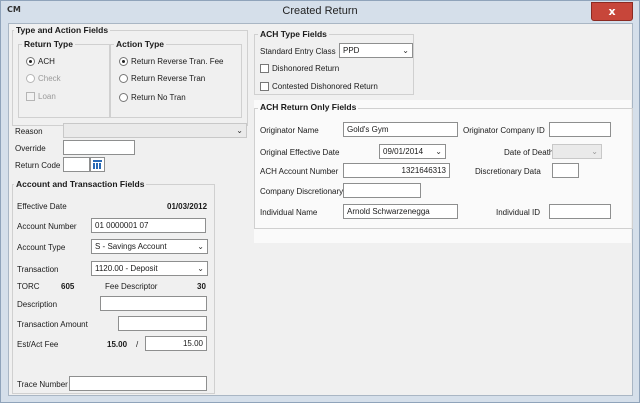 The image size is (640, 403). Describe the element at coordinates (42, 384) in the screenshot. I see `trace-number-label: Trace Number` at that location.